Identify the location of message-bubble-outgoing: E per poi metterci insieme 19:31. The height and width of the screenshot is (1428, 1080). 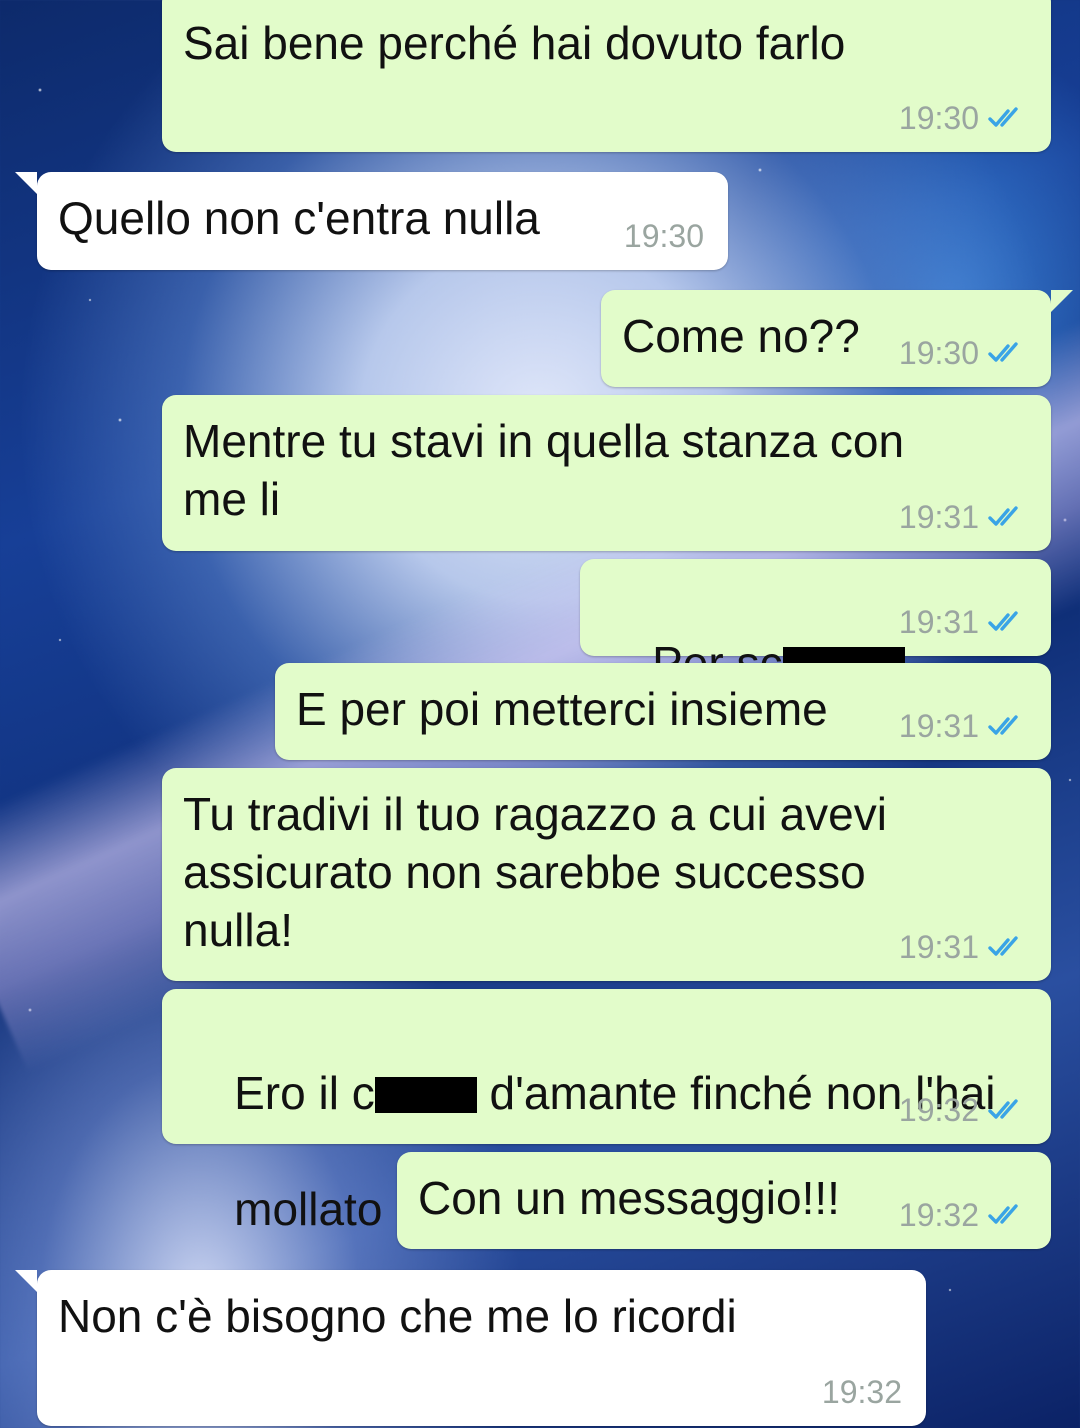
(663, 711).